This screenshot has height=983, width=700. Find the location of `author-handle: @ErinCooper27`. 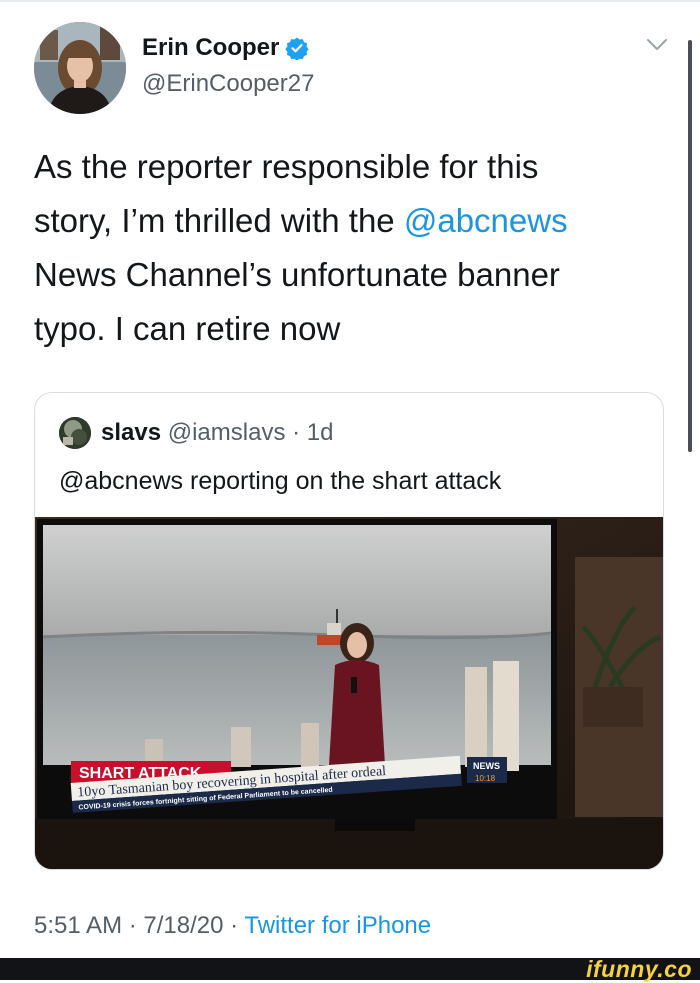

author-handle: @ErinCooper27 is located at coordinates (228, 84).